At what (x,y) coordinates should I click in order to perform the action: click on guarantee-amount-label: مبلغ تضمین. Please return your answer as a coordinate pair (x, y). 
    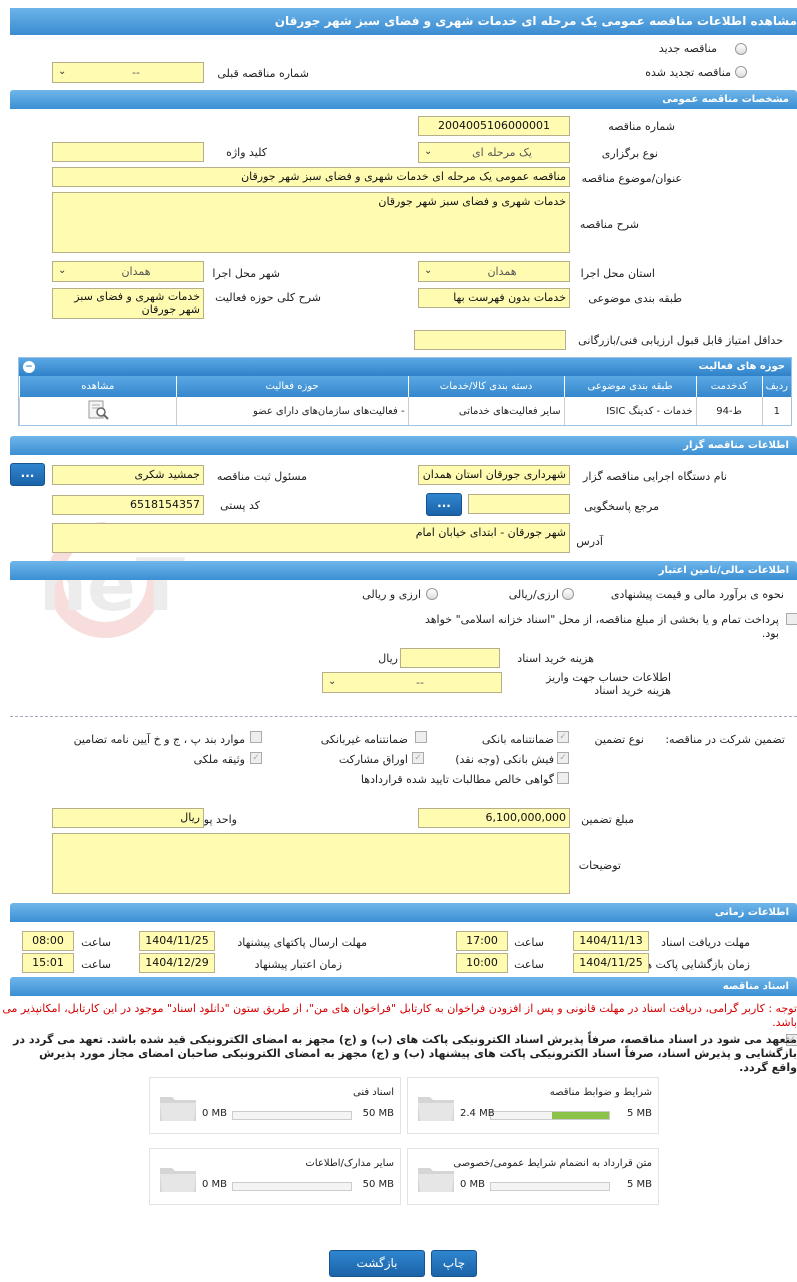
    Looking at the image, I should click on (607, 819).